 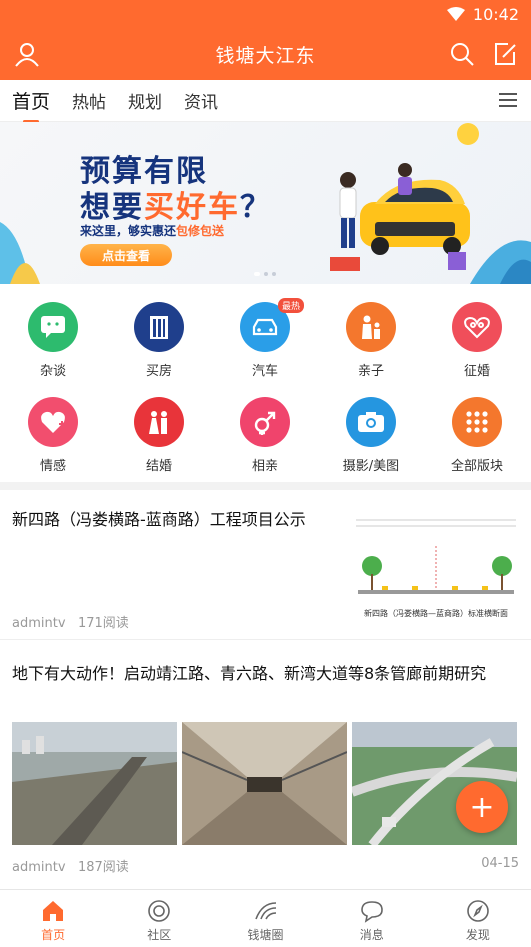 What do you see at coordinates (482, 807) in the screenshot?
I see `new-post-button: +` at bounding box center [482, 807].